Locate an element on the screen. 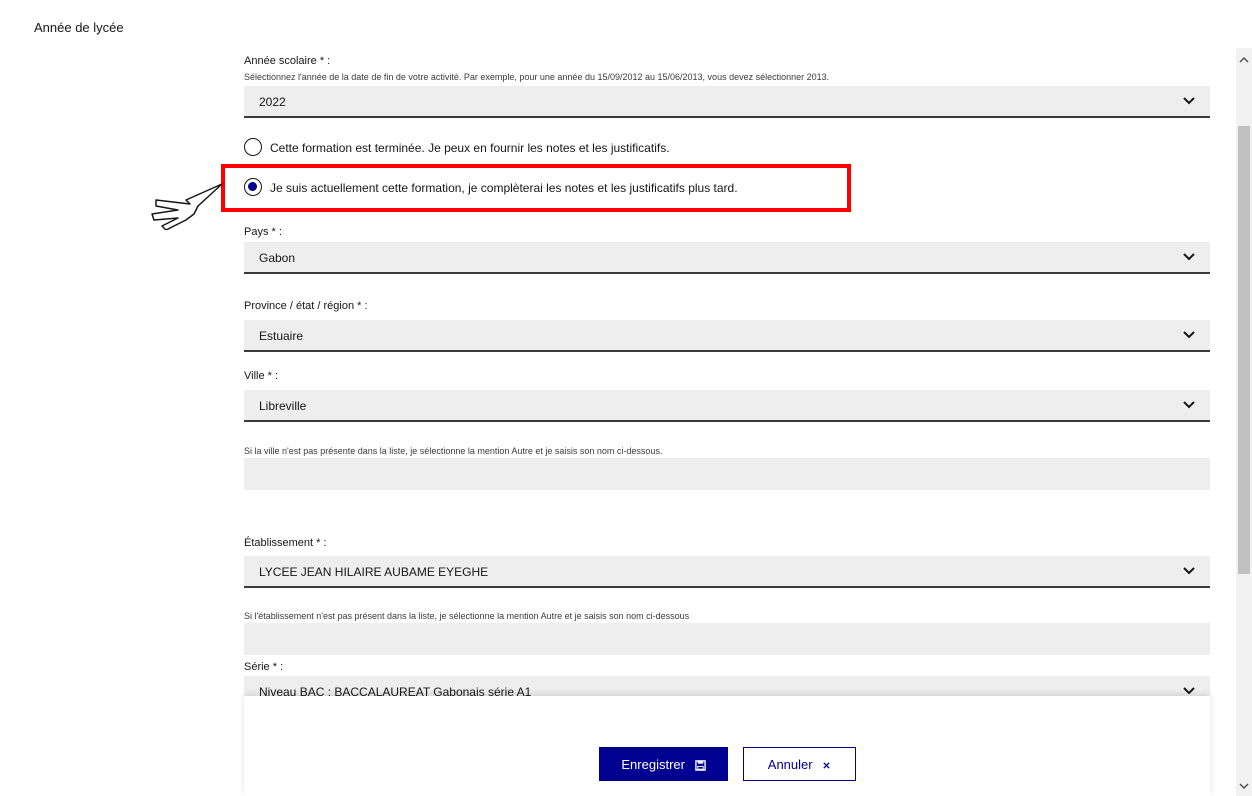  scroll-up-icon is located at coordinates (1244, 60).